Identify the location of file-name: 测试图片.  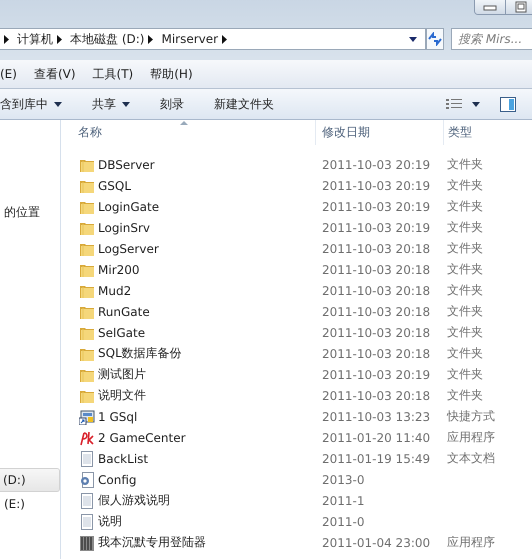
(122, 374).